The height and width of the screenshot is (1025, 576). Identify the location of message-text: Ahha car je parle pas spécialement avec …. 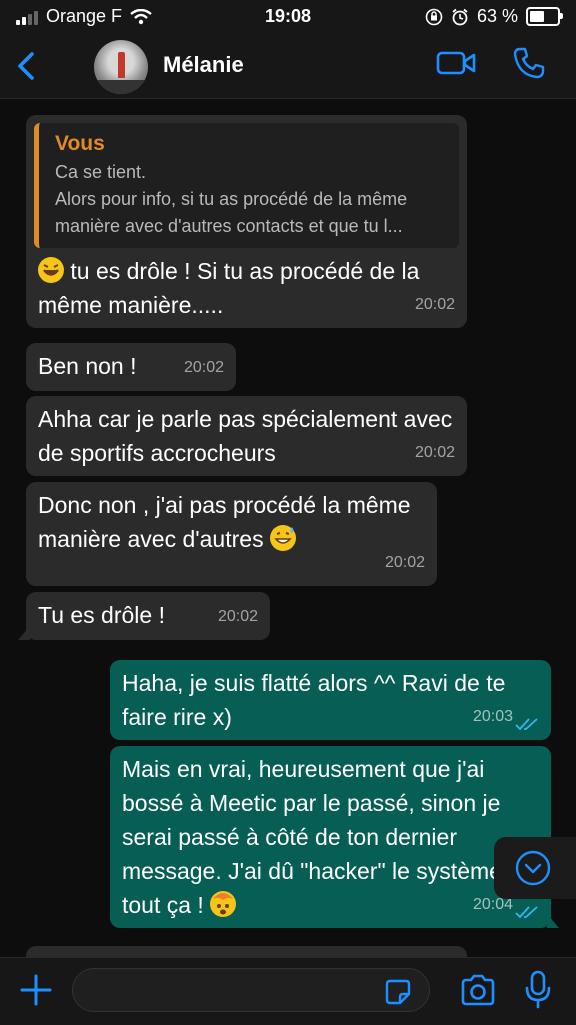
(245, 436).